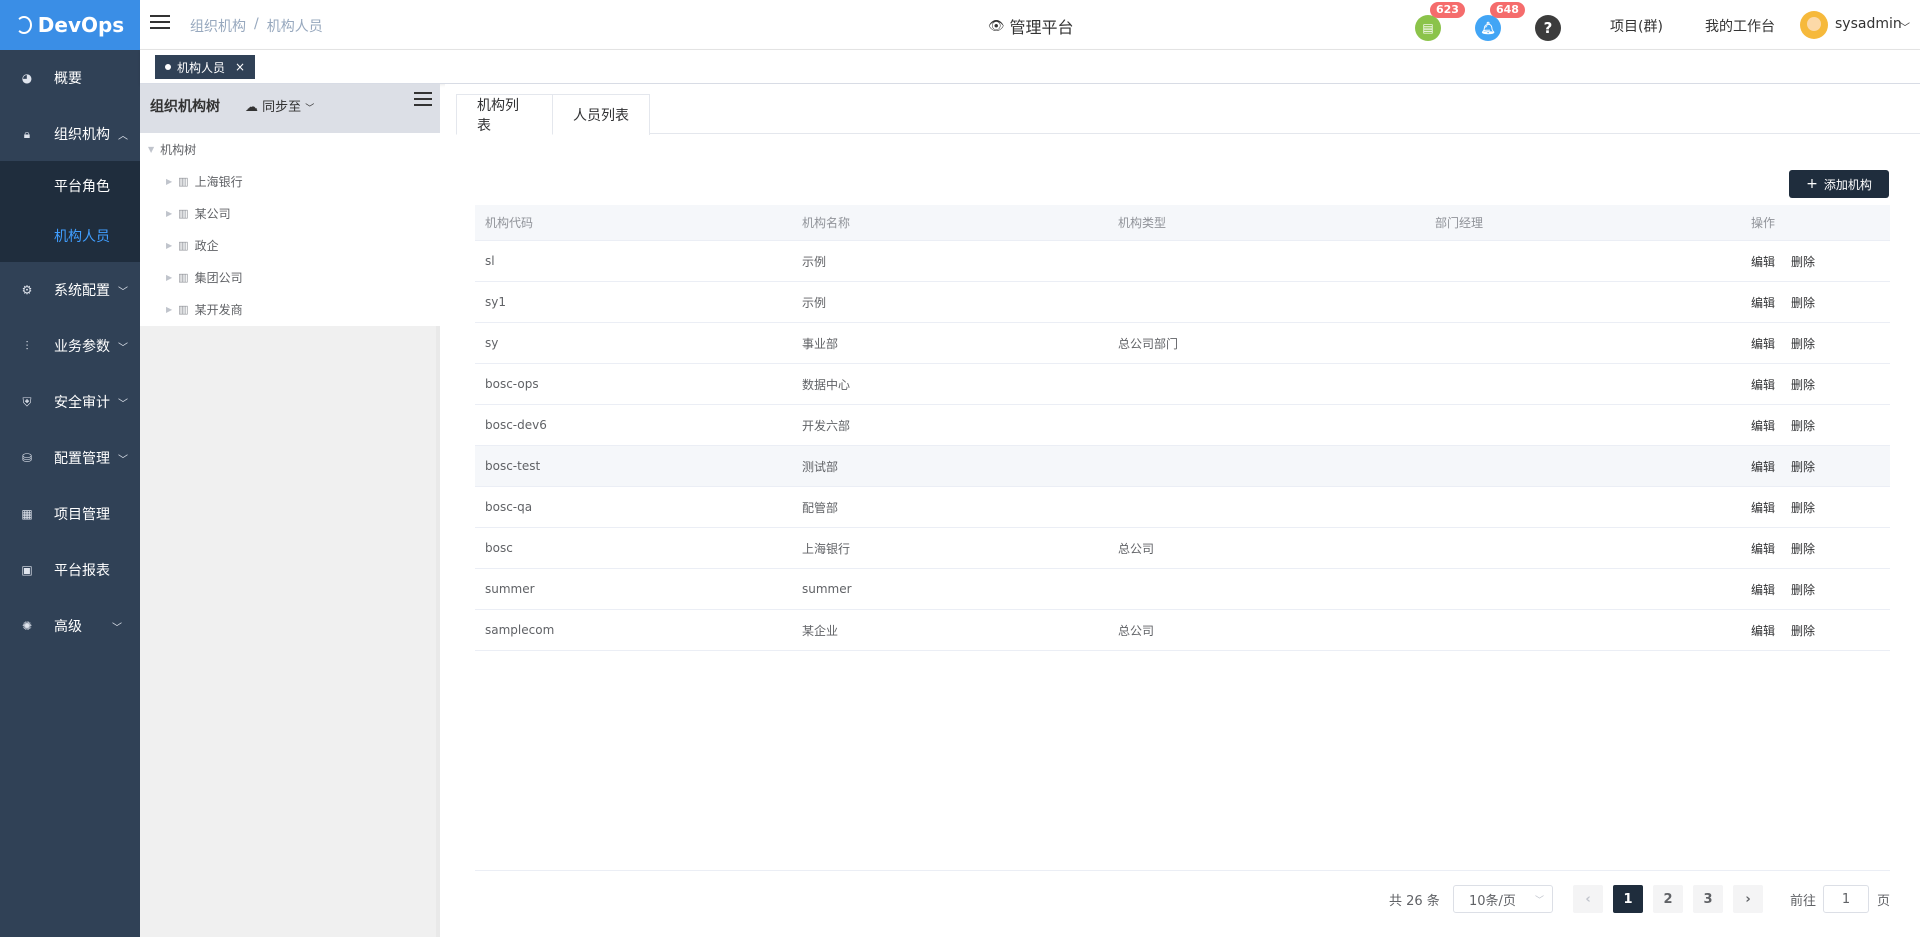 The height and width of the screenshot is (937, 1920). What do you see at coordinates (205, 67) in the screenshot?
I see `tag-active: 机构人员 ×` at bounding box center [205, 67].